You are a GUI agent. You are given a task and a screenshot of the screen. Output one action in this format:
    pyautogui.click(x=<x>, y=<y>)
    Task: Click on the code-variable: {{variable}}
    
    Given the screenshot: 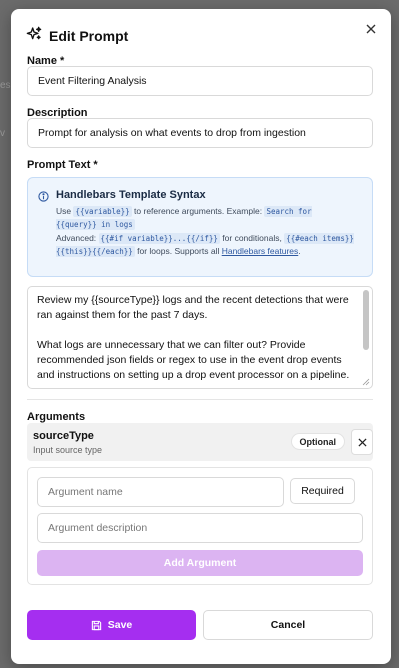 What is the action you would take?
    pyautogui.click(x=102, y=211)
    